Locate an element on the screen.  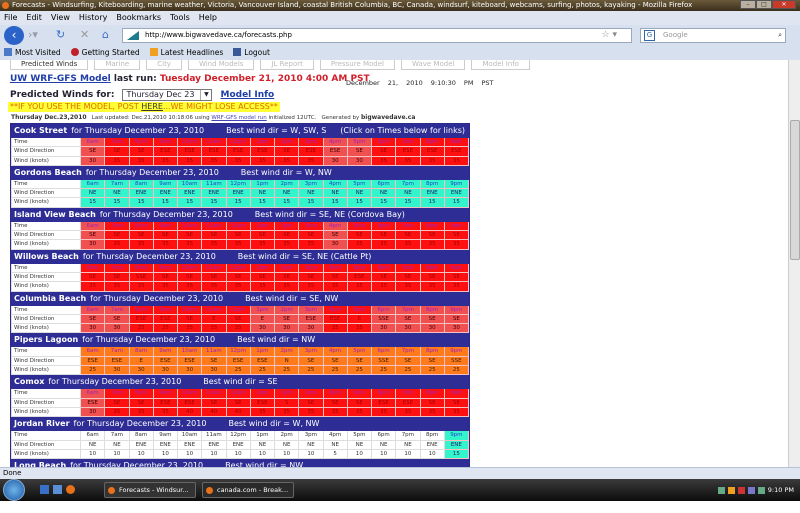
day-select: Thursday Dec 23 ▼ is located at coordinates (167, 95).